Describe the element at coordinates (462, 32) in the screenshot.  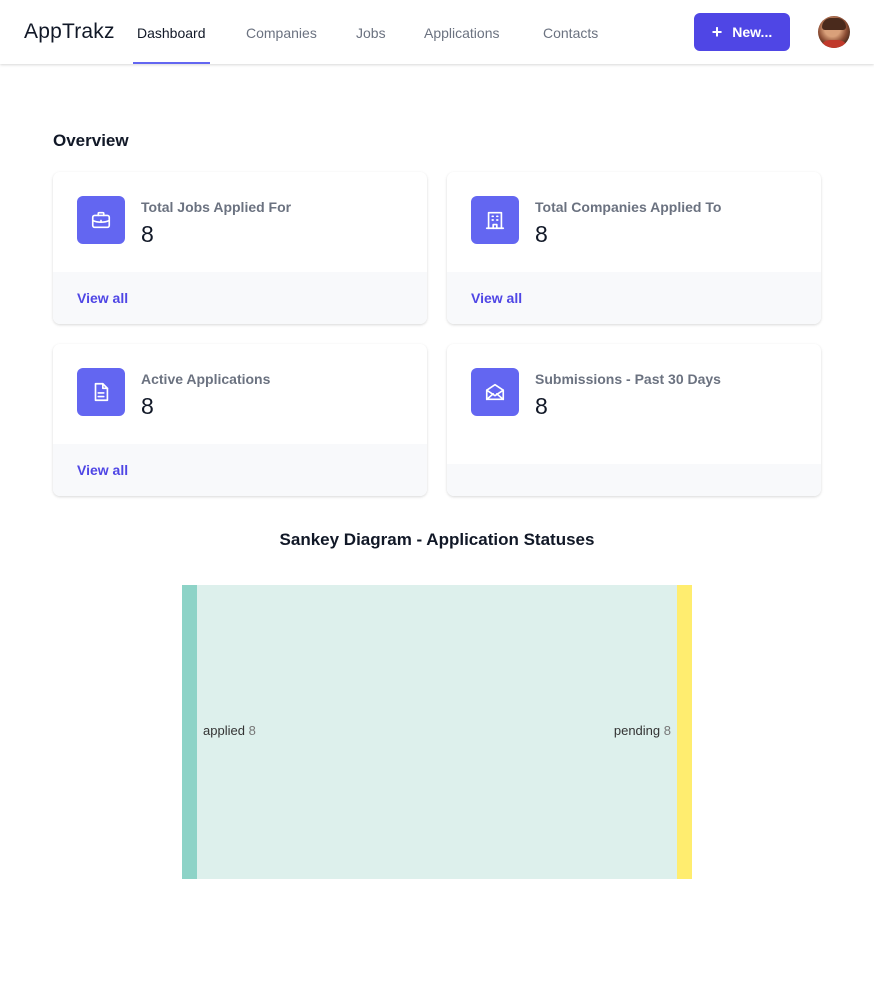
I see `nav-applications: Applications` at that location.